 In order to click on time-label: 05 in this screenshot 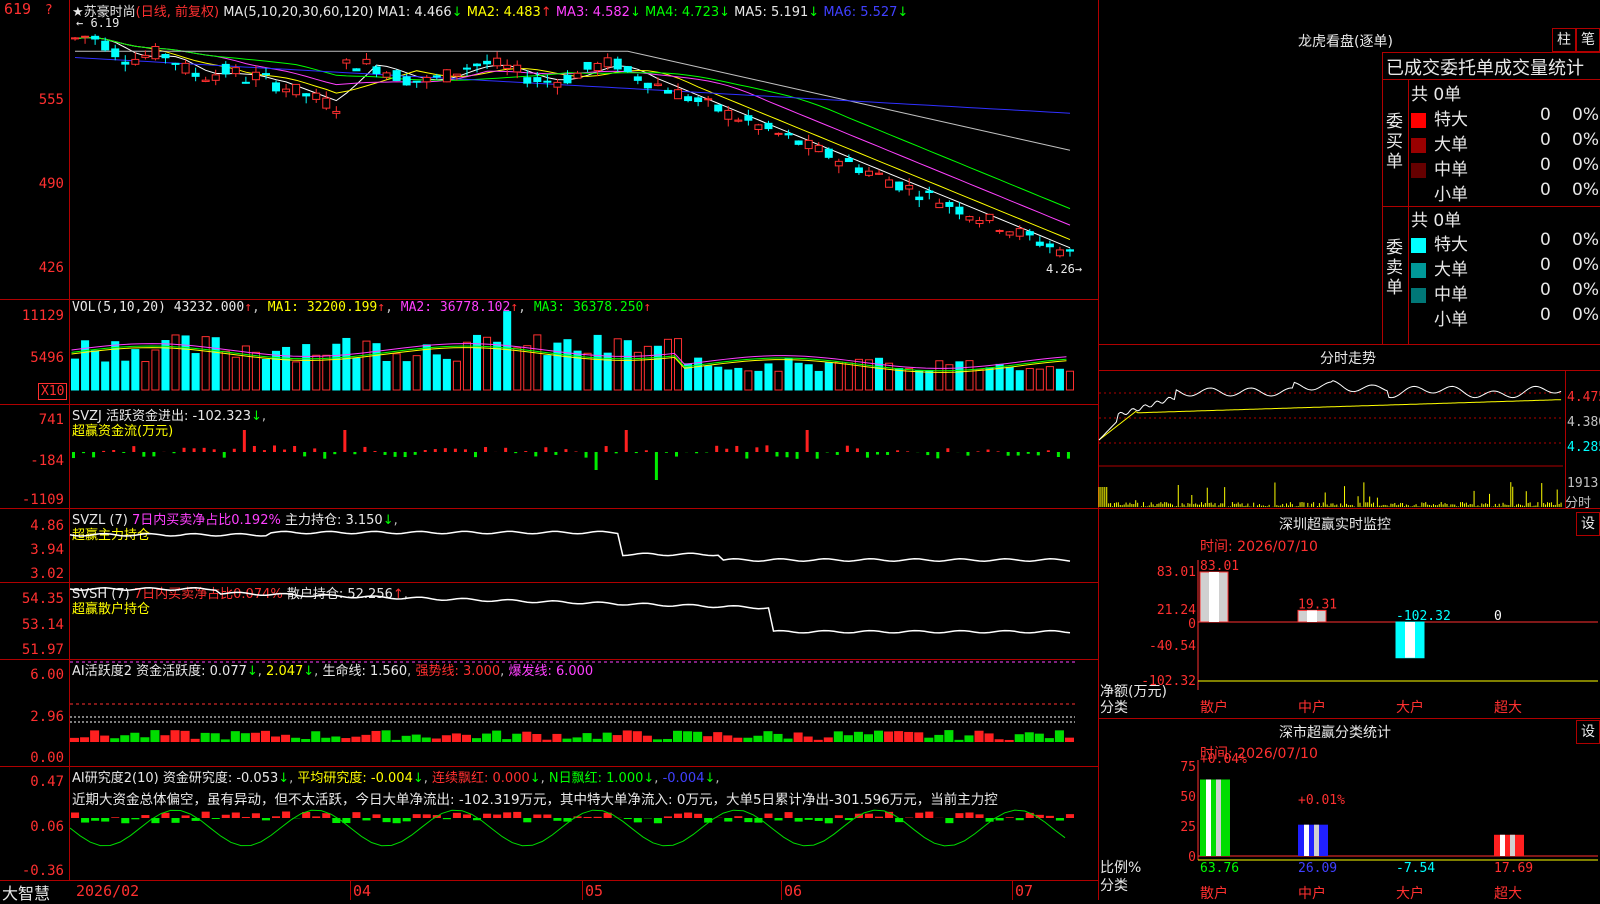, I will do `click(594, 891)`.